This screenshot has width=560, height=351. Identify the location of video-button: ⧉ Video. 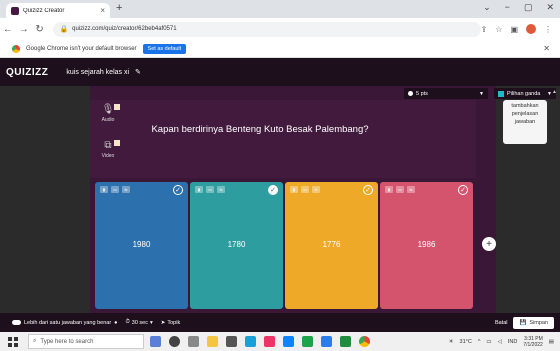
(108, 155).